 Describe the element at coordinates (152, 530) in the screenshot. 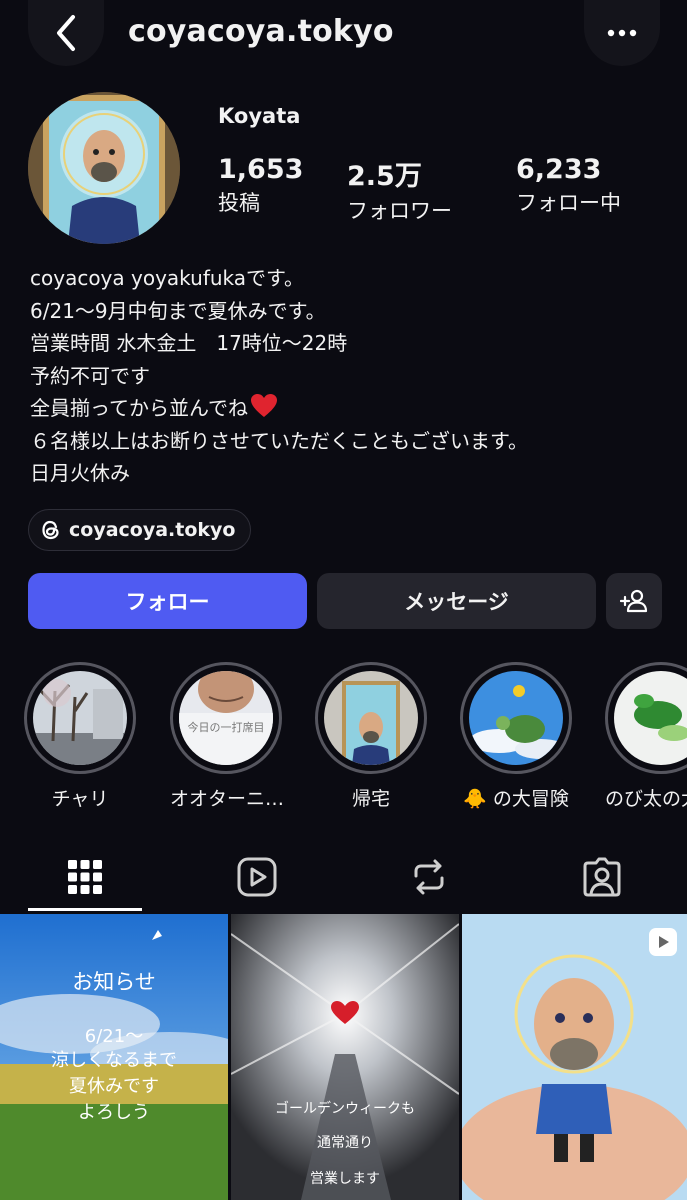

I see `threads-username: coyacoya.tokyo` at that location.